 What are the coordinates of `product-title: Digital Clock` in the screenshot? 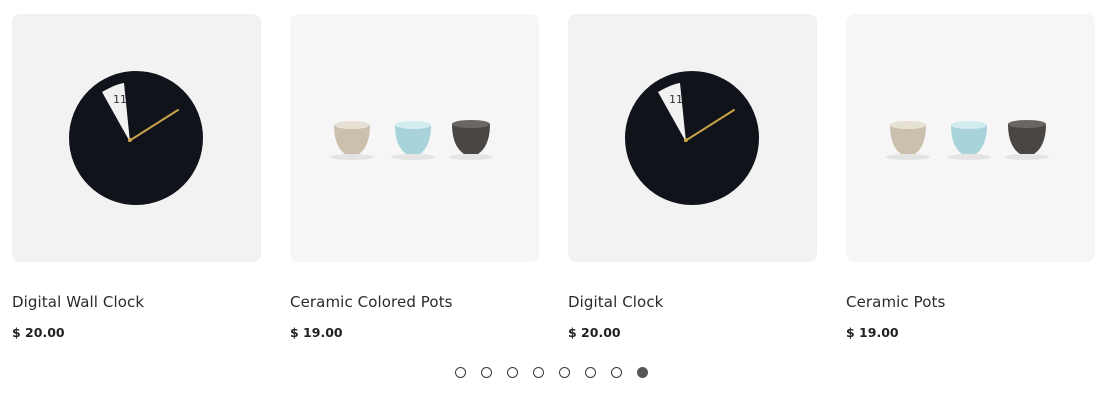 It's located at (692, 302).